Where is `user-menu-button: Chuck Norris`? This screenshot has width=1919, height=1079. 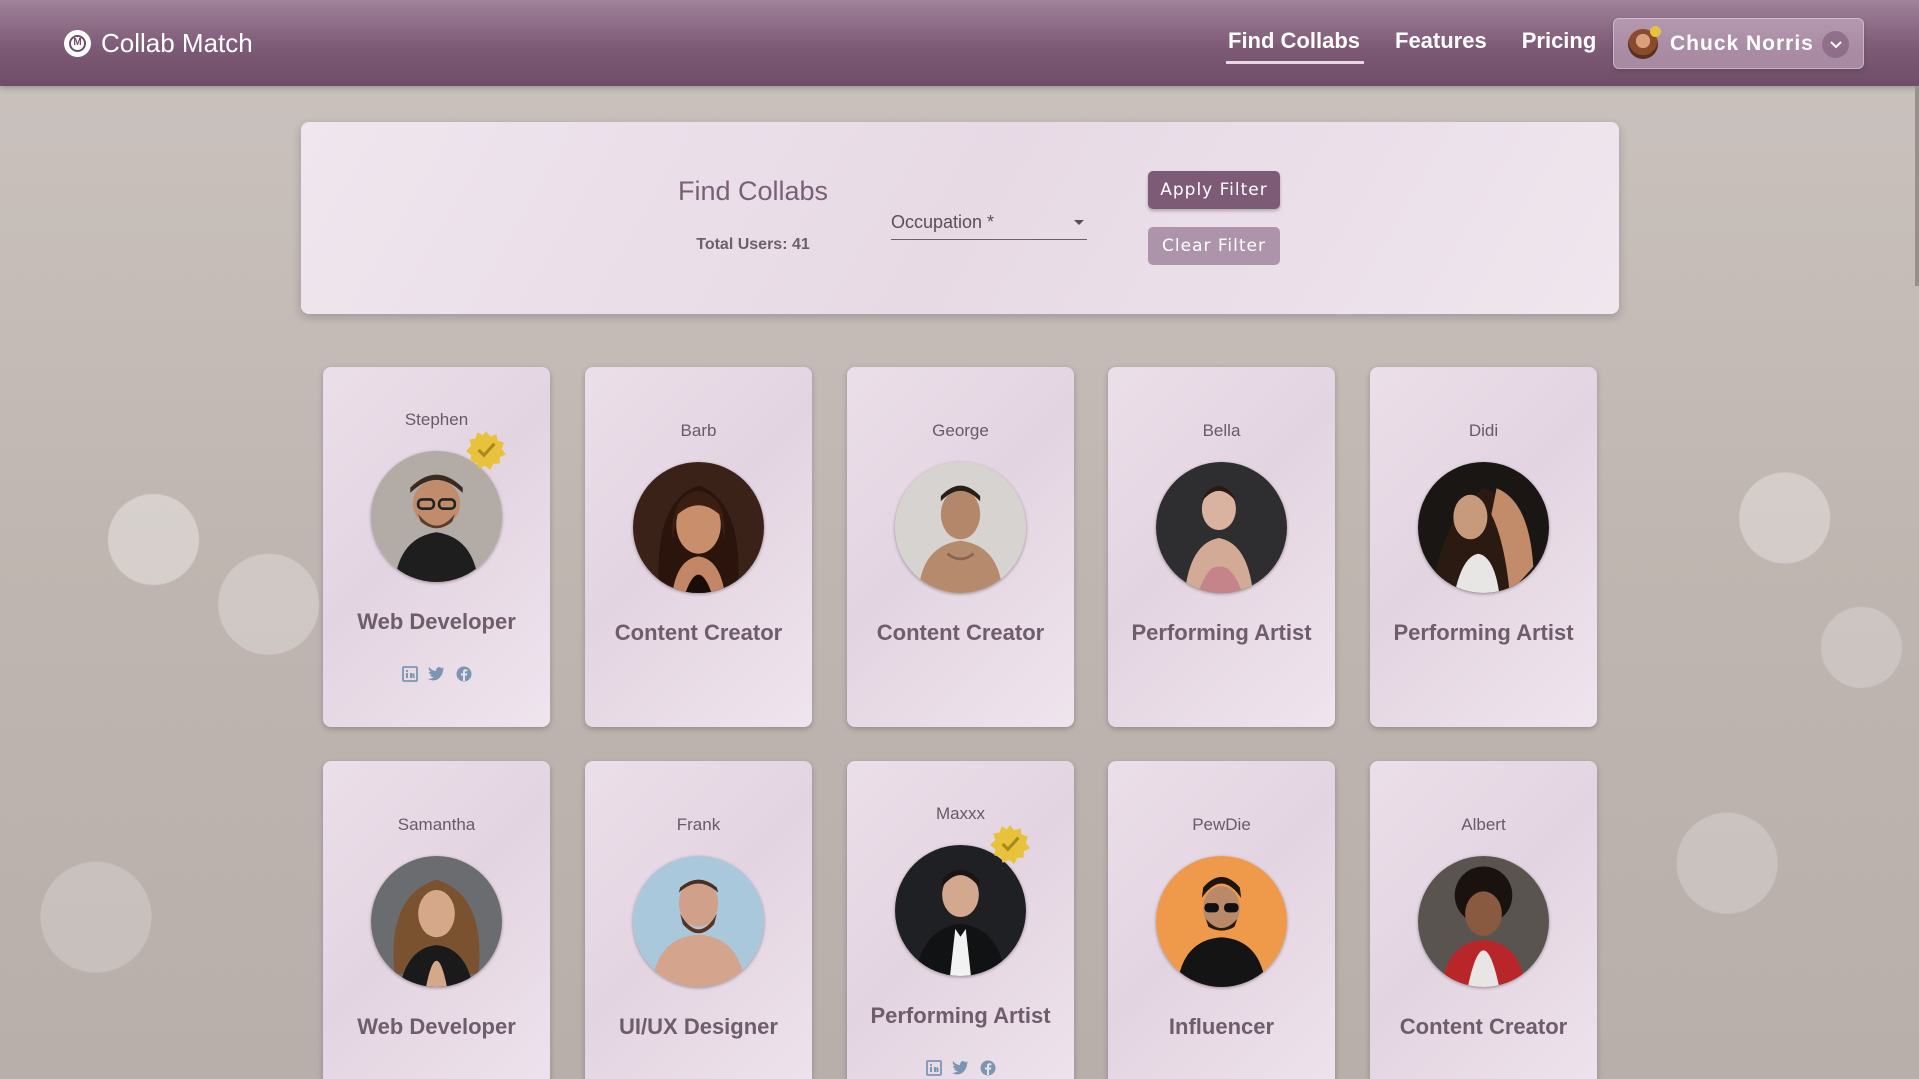 user-menu-button: Chuck Norris is located at coordinates (1738, 43).